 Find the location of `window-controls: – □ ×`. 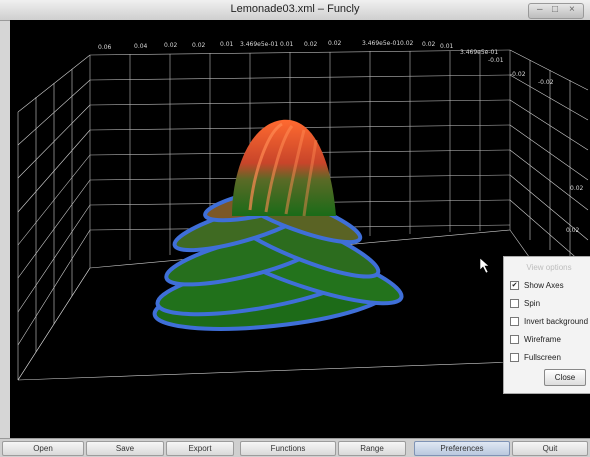

window-controls: – □ × is located at coordinates (556, 11).